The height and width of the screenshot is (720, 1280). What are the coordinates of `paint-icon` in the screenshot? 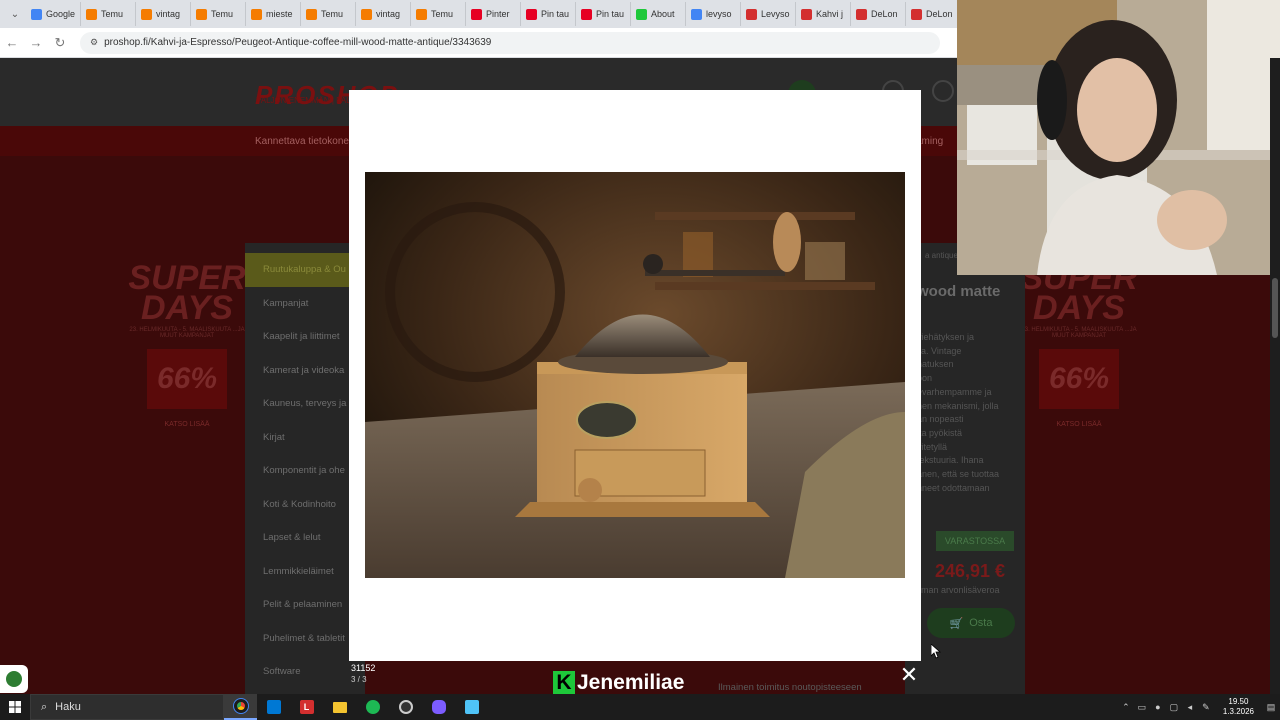 It's located at (471, 707).